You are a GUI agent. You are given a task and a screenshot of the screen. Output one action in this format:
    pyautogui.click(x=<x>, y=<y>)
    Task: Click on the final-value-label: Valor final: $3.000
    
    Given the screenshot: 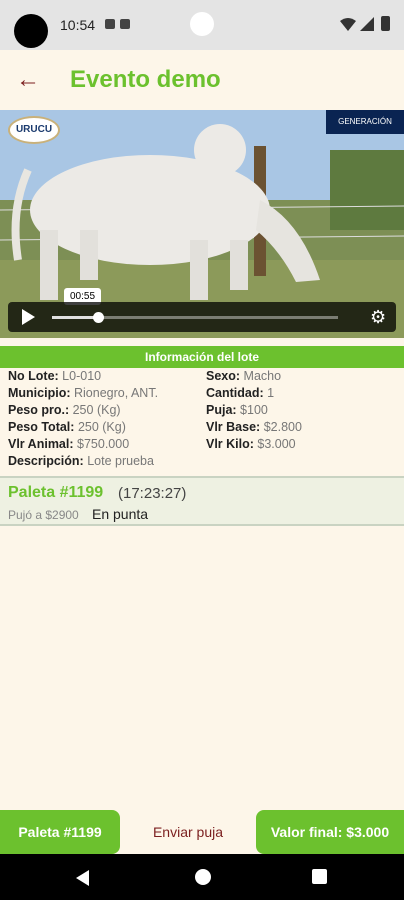 What is the action you would take?
    pyautogui.click(x=330, y=832)
    